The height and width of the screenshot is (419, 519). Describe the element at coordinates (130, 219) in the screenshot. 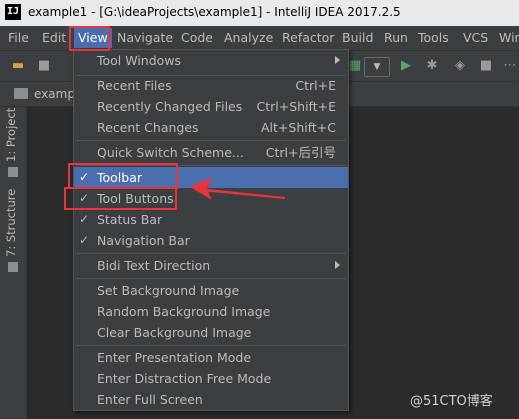

I see `menu-item-label: Status Bar` at that location.